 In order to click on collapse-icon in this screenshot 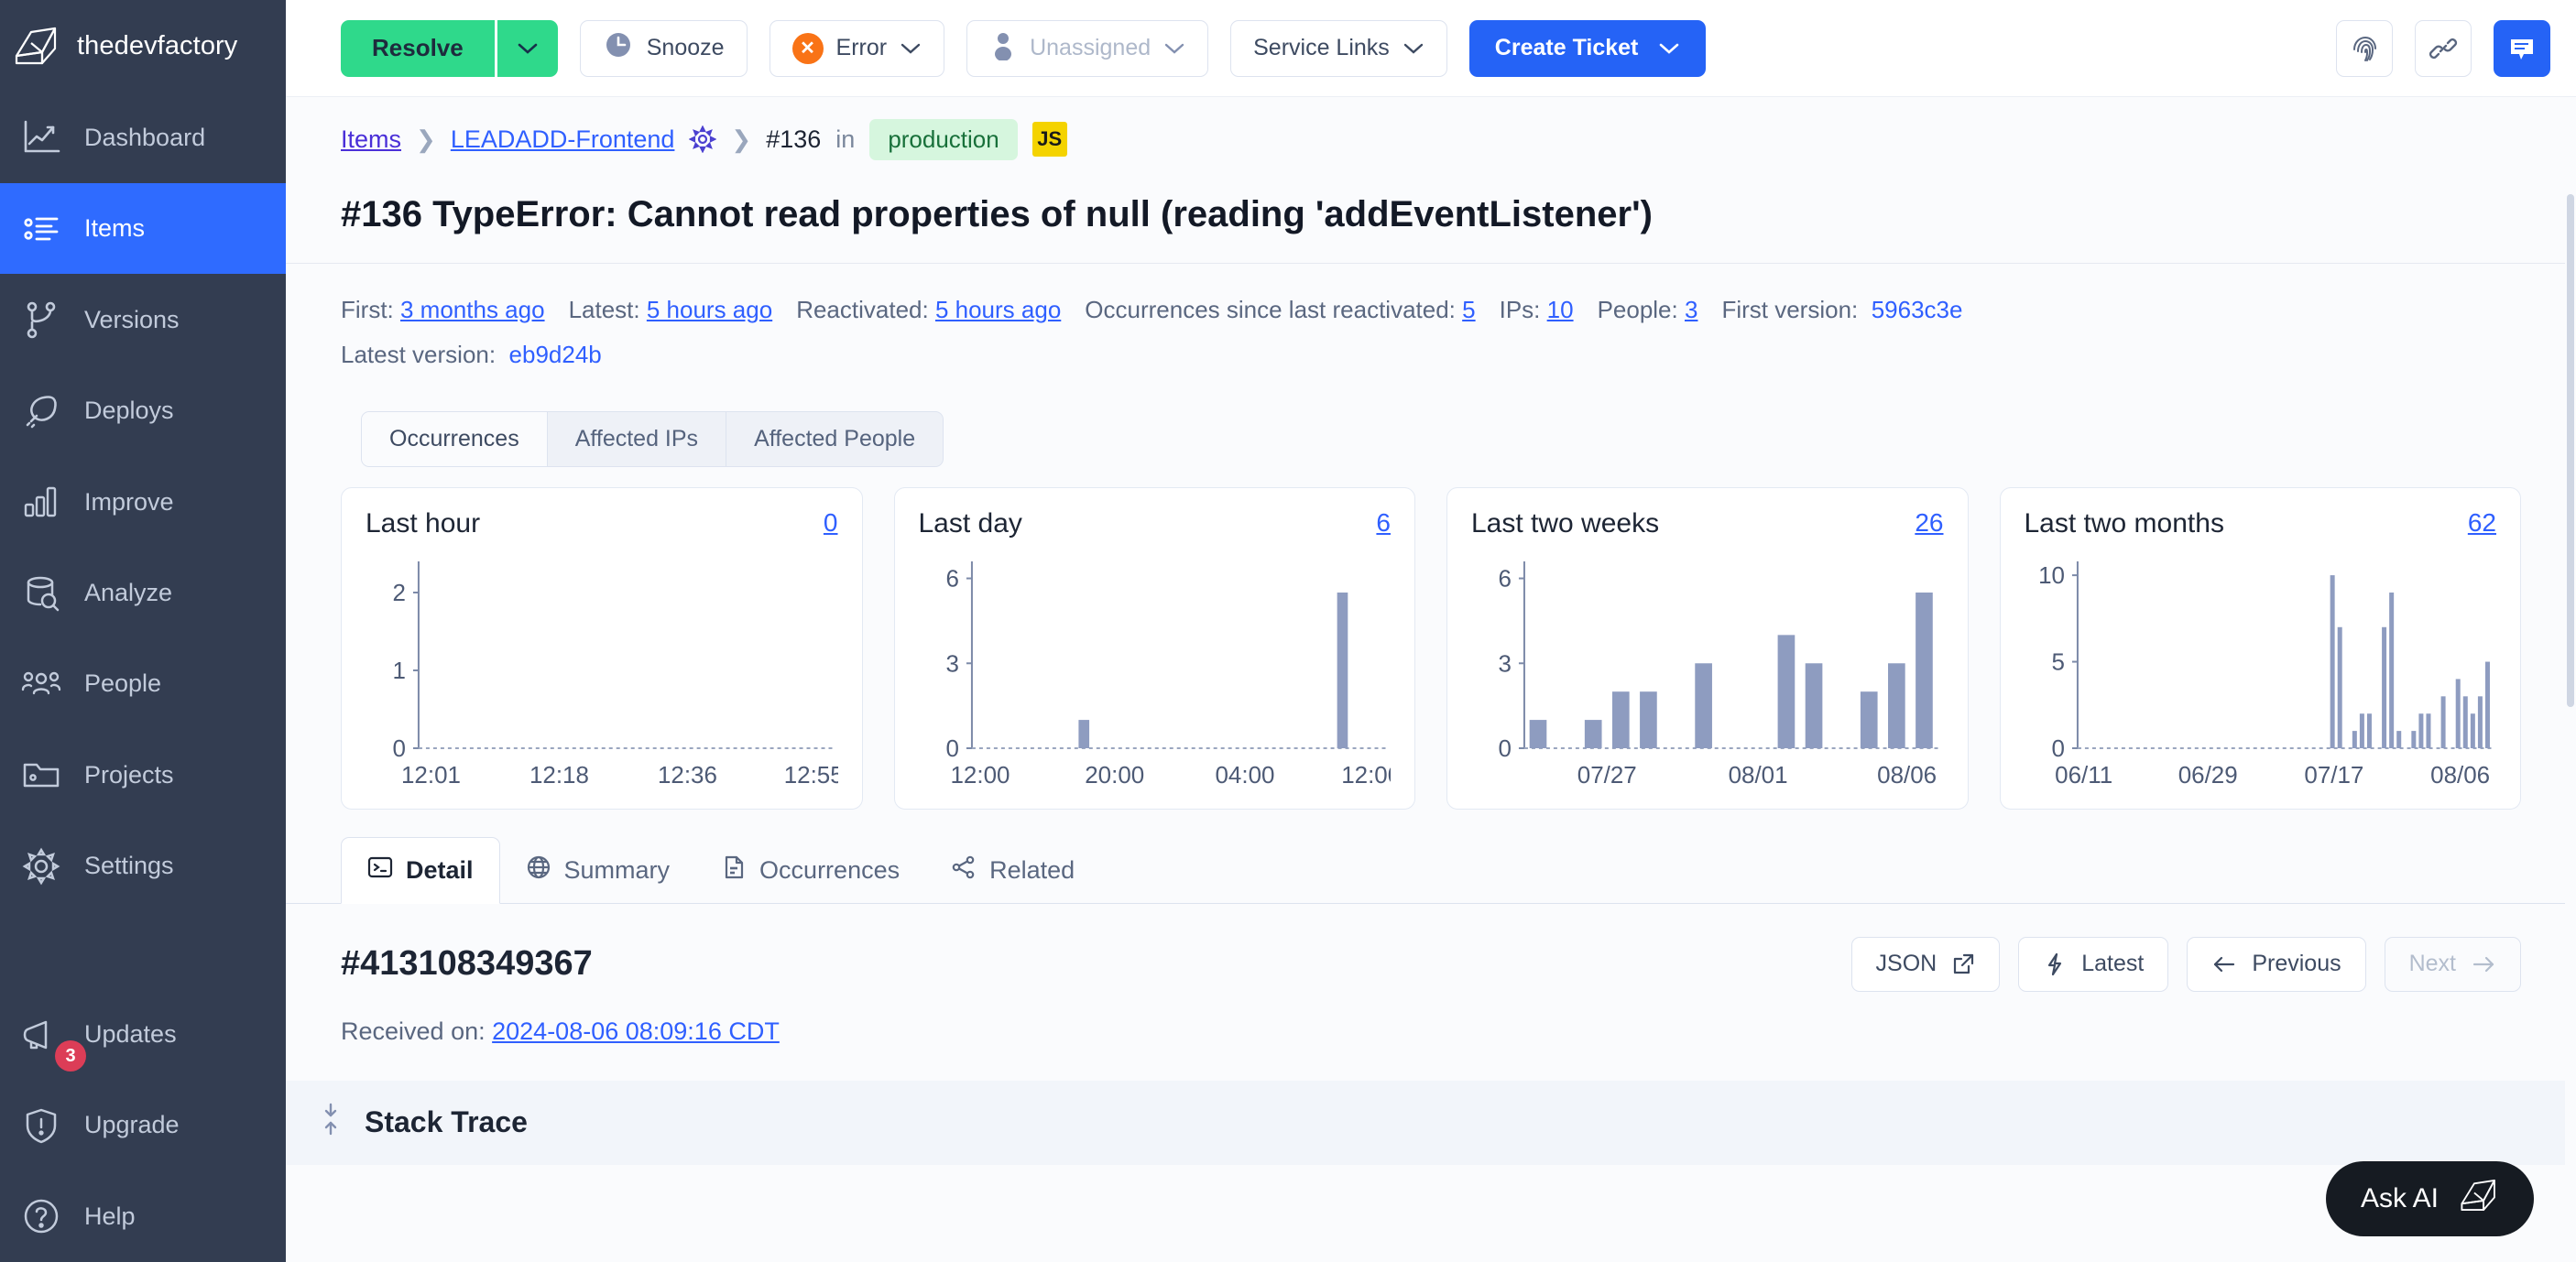, I will do `click(330, 1123)`.